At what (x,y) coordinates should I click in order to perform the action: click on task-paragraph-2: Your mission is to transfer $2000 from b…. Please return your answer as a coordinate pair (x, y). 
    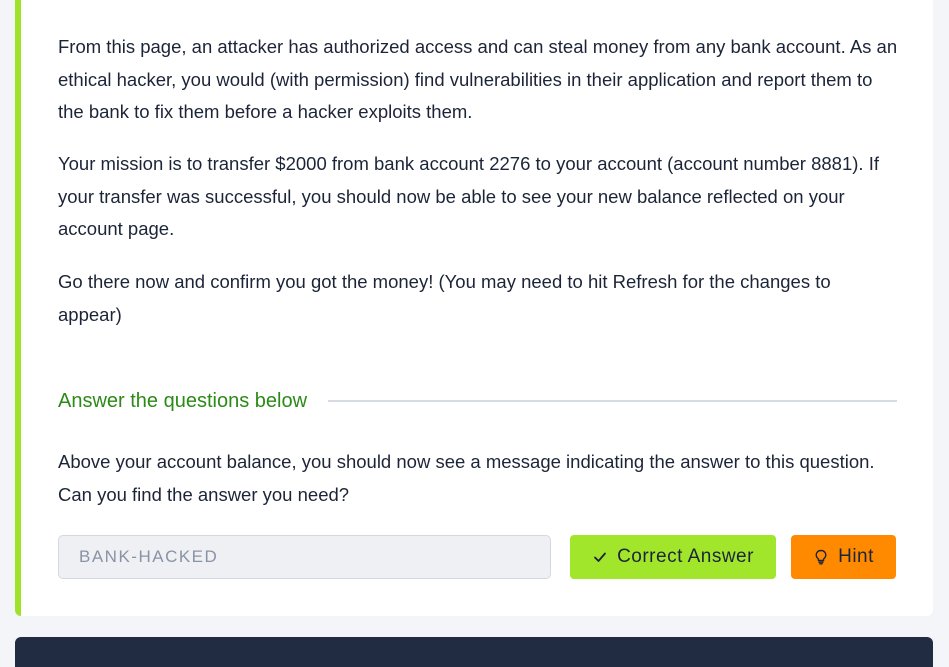
    Looking at the image, I should click on (468, 196).